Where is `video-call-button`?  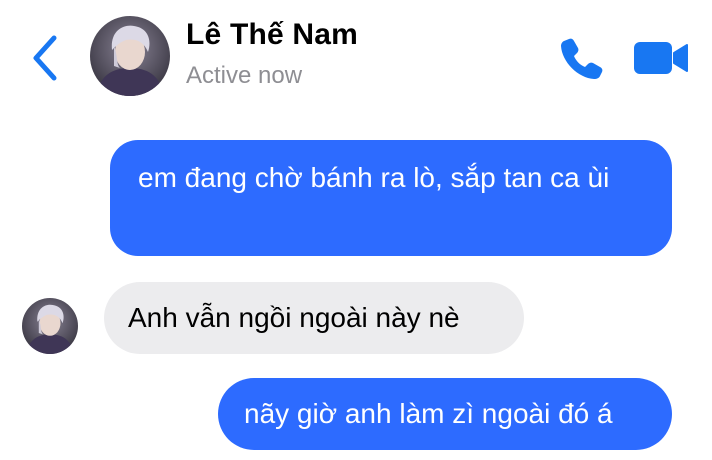
video-call-button is located at coordinates (661, 58).